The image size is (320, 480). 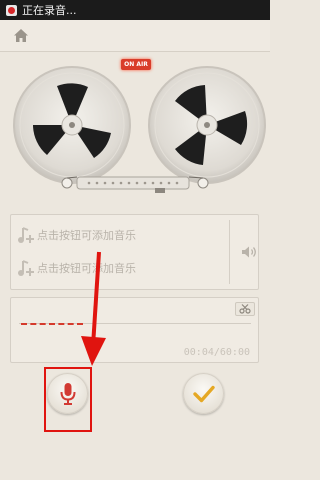 What do you see at coordinates (52, 324) in the screenshot?
I see `recorded-waveform` at bounding box center [52, 324].